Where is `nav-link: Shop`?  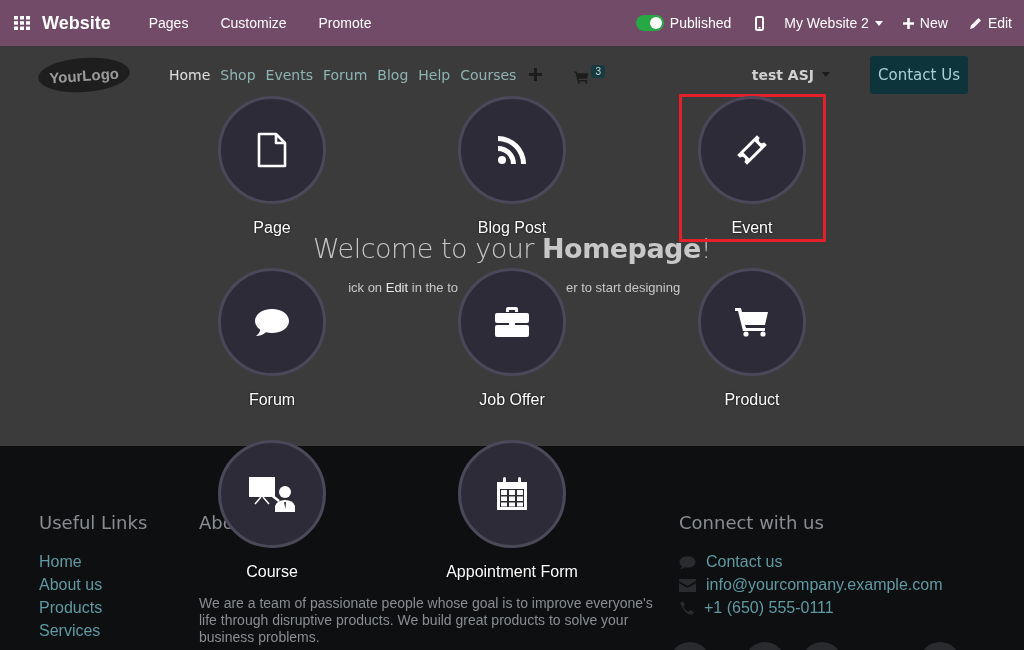 nav-link: Shop is located at coordinates (238, 74).